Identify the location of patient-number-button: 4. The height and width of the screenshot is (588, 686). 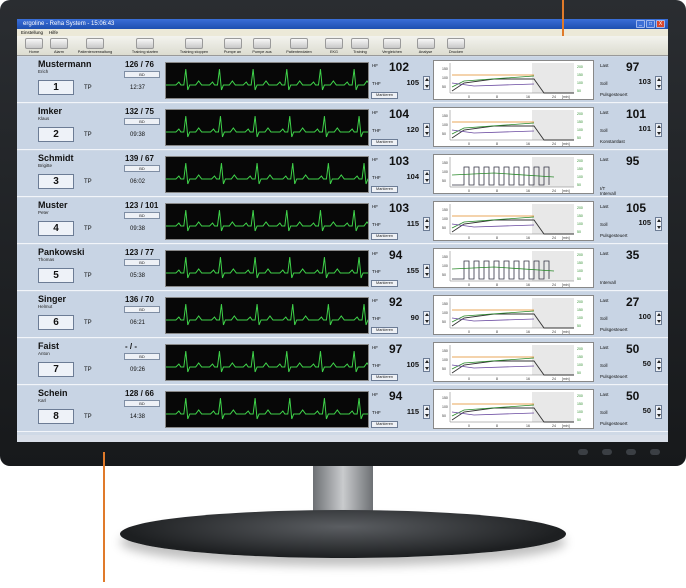
(56, 228).